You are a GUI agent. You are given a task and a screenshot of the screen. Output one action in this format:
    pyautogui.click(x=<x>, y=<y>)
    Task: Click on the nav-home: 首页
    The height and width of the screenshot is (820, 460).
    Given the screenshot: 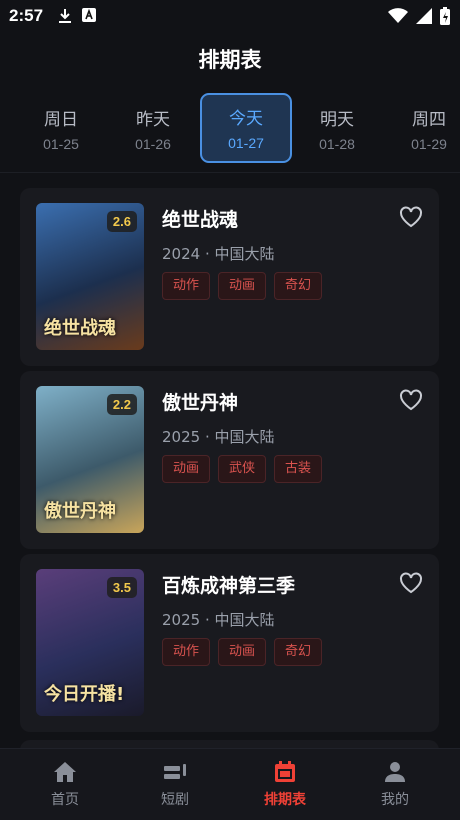 What is the action you would take?
    pyautogui.click(x=65, y=784)
    